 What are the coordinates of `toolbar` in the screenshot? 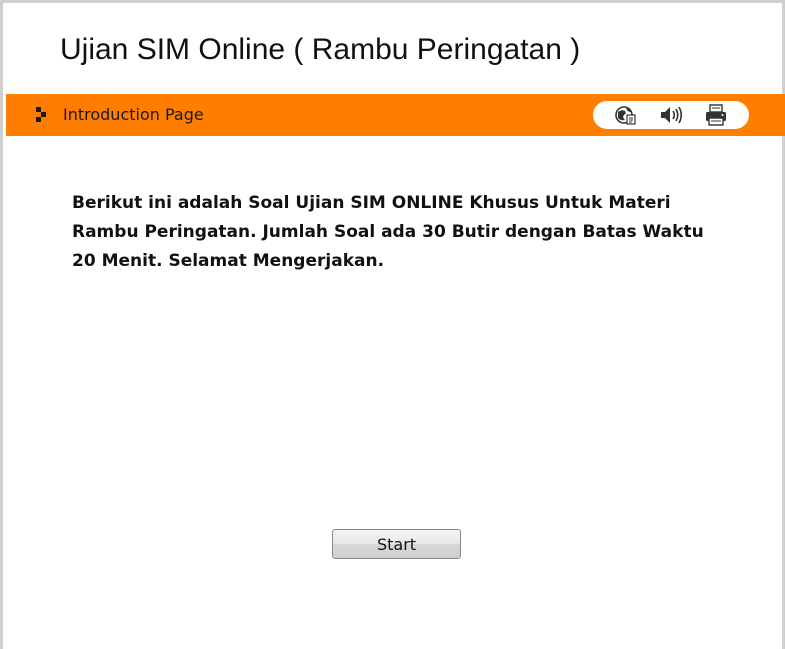 It's located at (671, 115).